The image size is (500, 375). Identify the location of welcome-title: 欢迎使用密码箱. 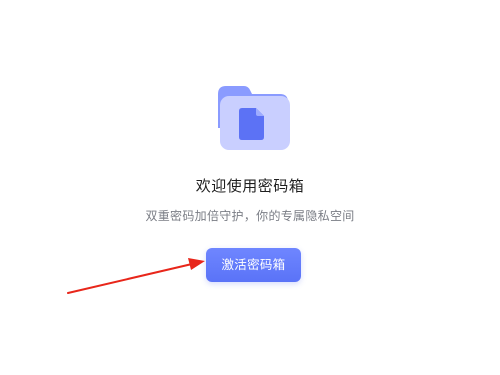
(250, 186).